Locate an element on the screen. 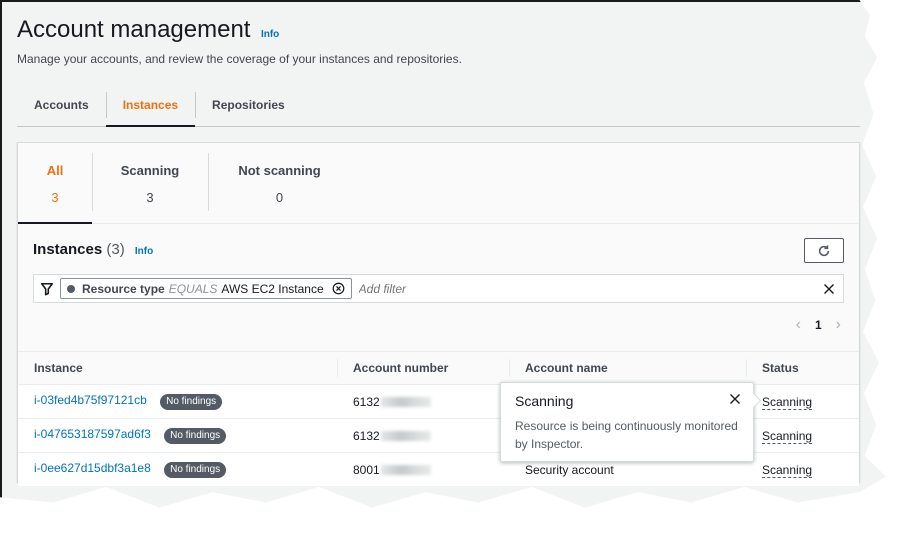  current-page: 1 is located at coordinates (818, 325).